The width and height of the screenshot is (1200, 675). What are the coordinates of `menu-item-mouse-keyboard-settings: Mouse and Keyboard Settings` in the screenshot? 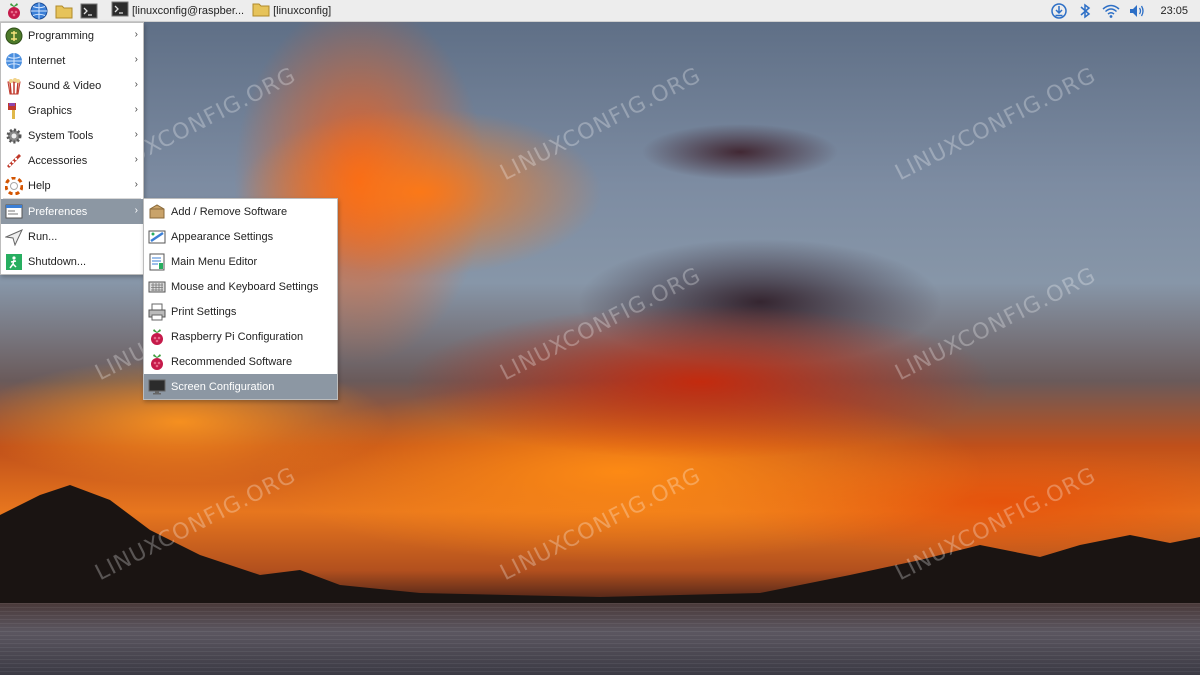 It's located at (240, 286).